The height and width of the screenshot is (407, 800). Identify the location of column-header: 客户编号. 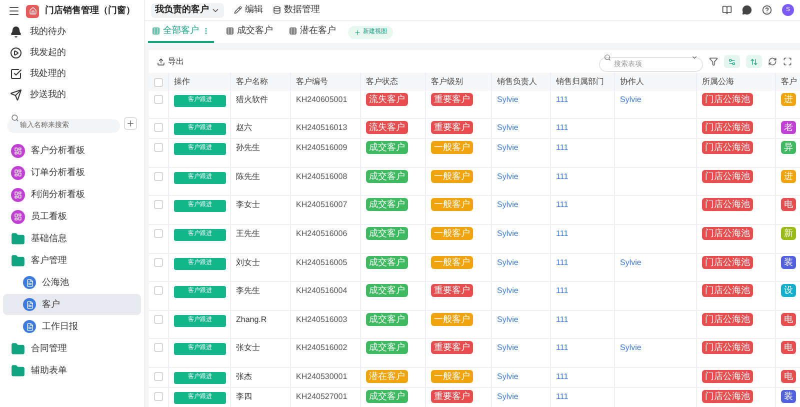
(326, 82).